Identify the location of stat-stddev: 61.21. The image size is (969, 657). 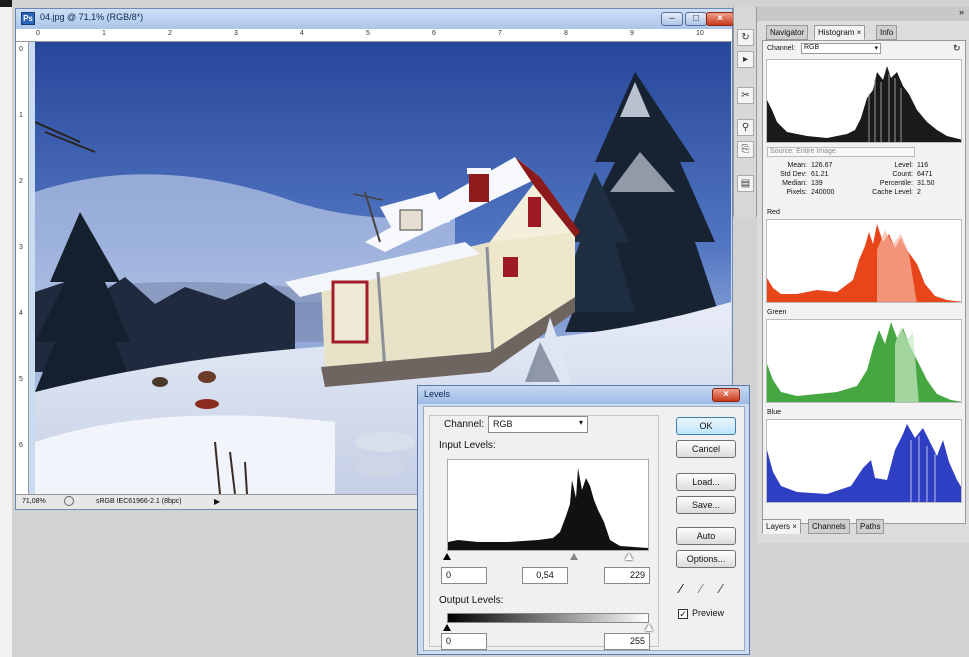
(820, 174).